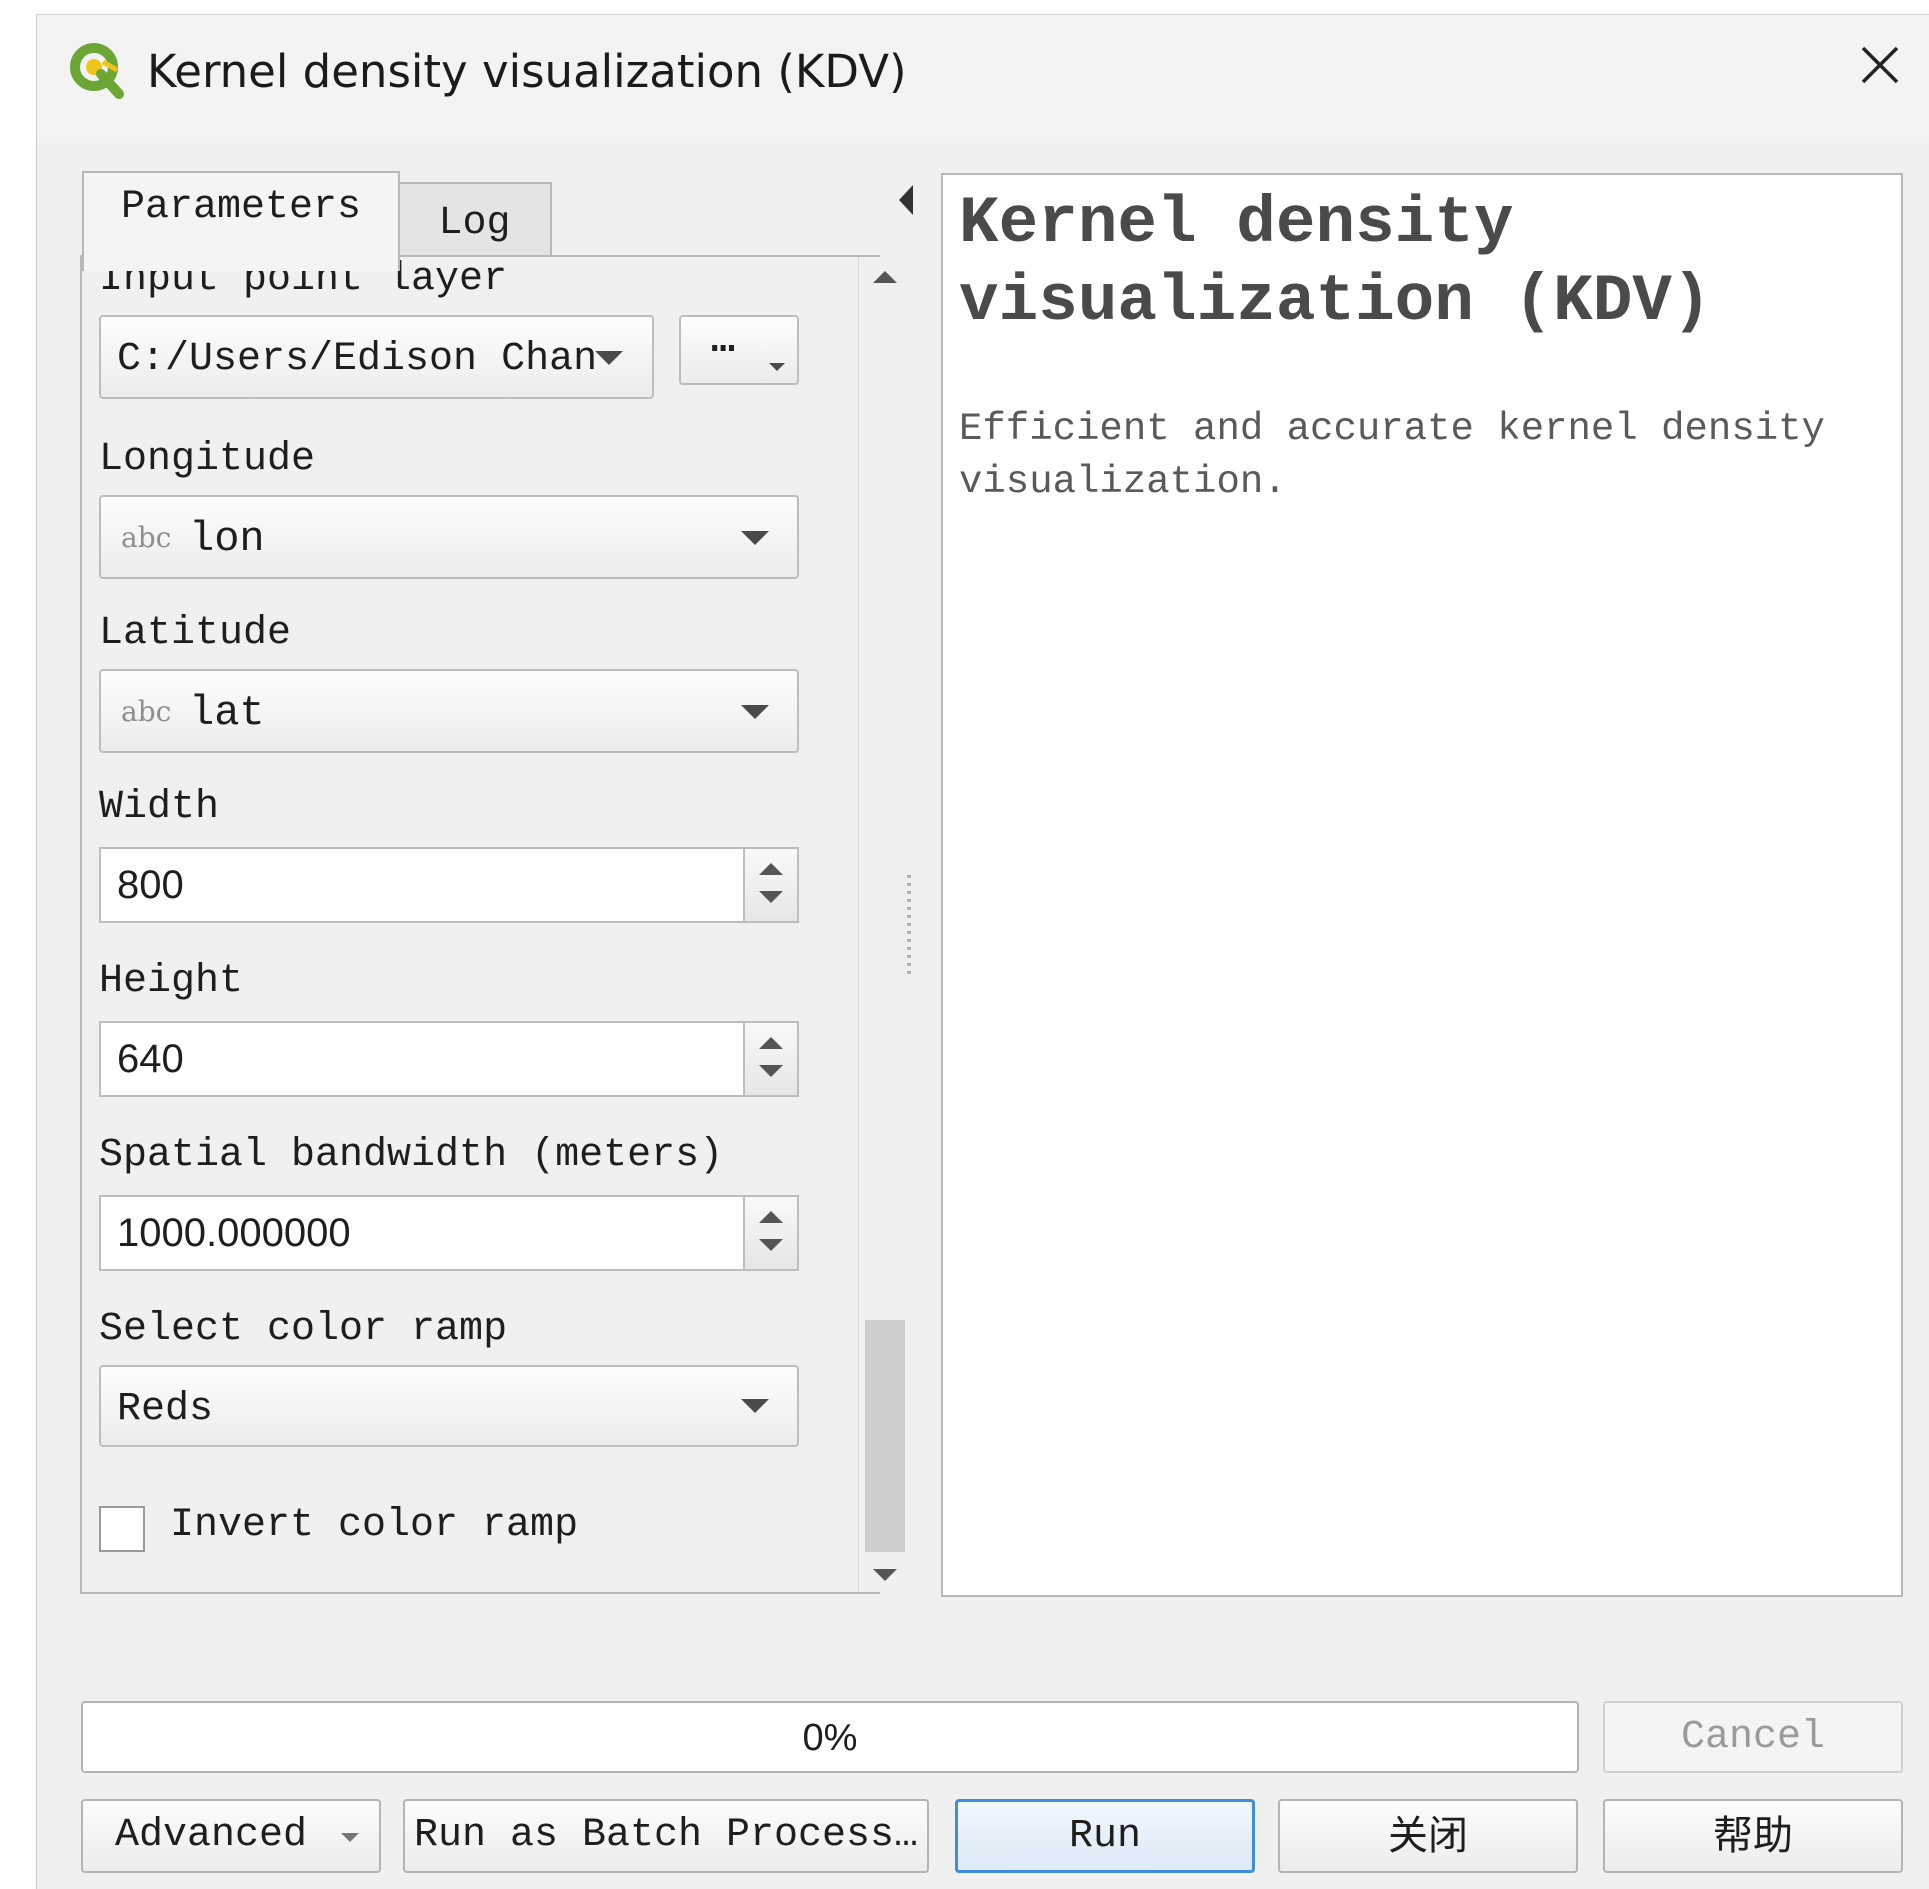  I want to click on tab-parameters: Parameters, so click(241, 221).